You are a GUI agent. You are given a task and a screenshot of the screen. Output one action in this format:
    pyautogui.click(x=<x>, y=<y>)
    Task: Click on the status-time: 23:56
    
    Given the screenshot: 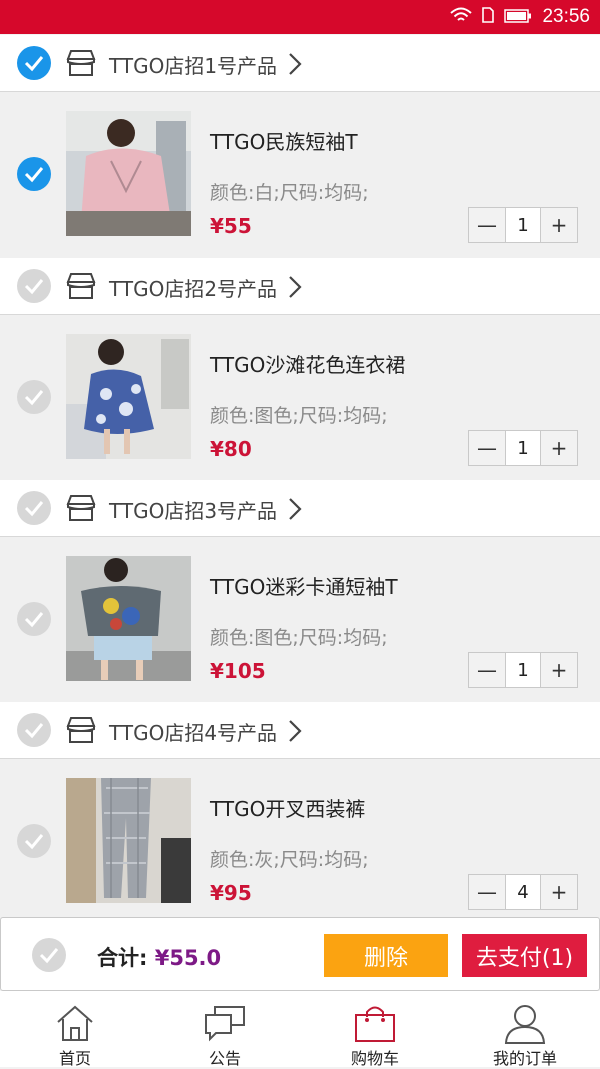 What is the action you would take?
    pyautogui.click(x=566, y=16)
    